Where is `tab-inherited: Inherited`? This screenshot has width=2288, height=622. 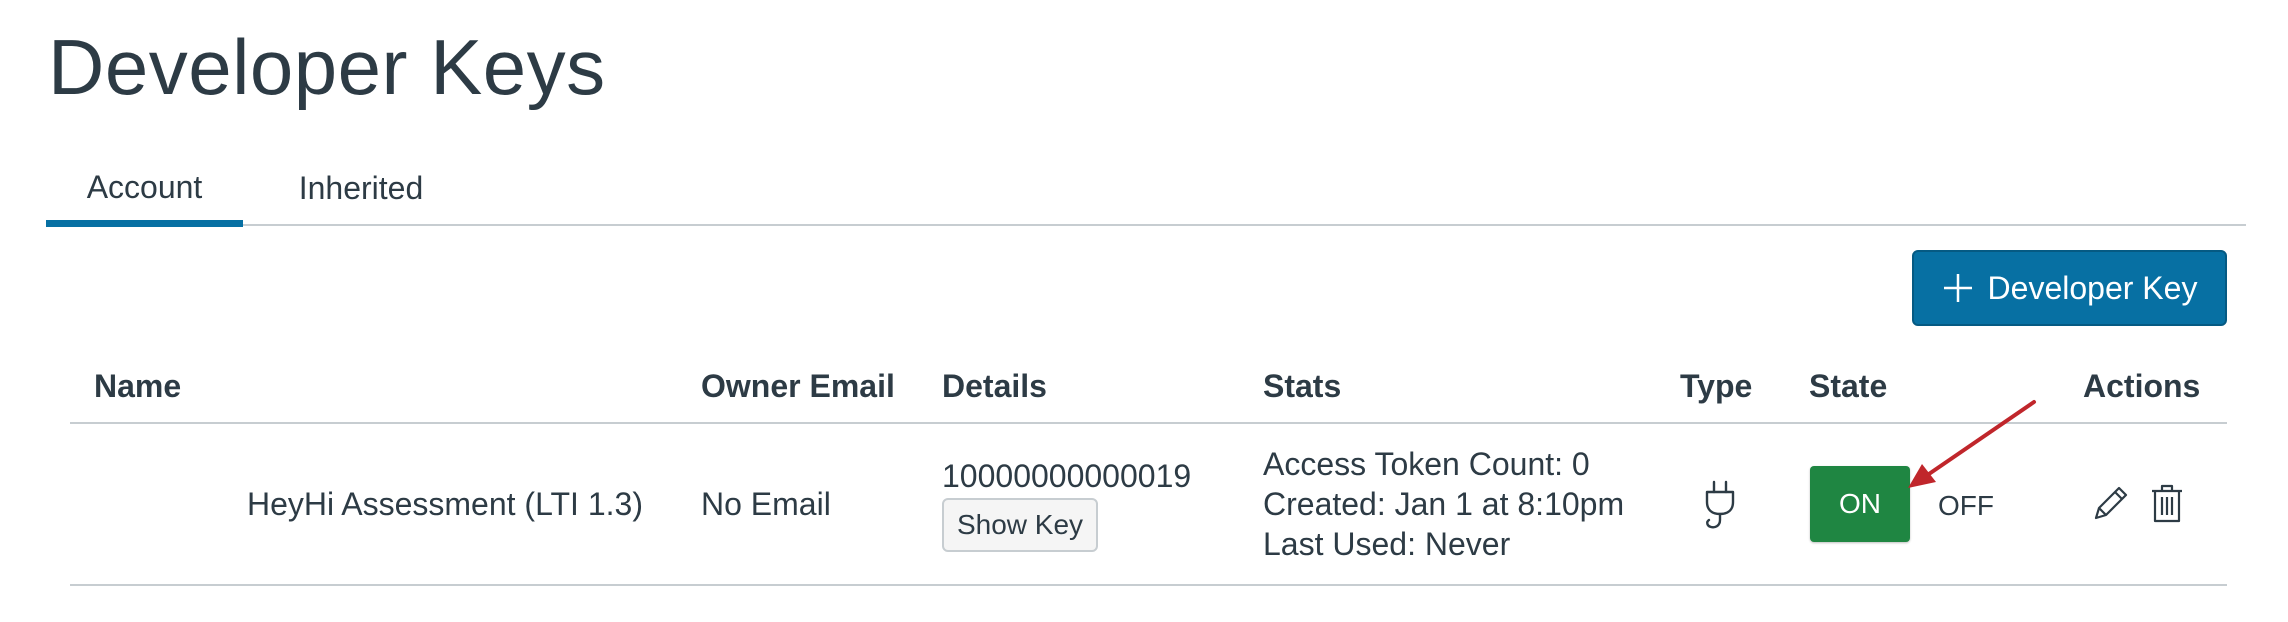 tab-inherited: Inherited is located at coordinates (361, 188).